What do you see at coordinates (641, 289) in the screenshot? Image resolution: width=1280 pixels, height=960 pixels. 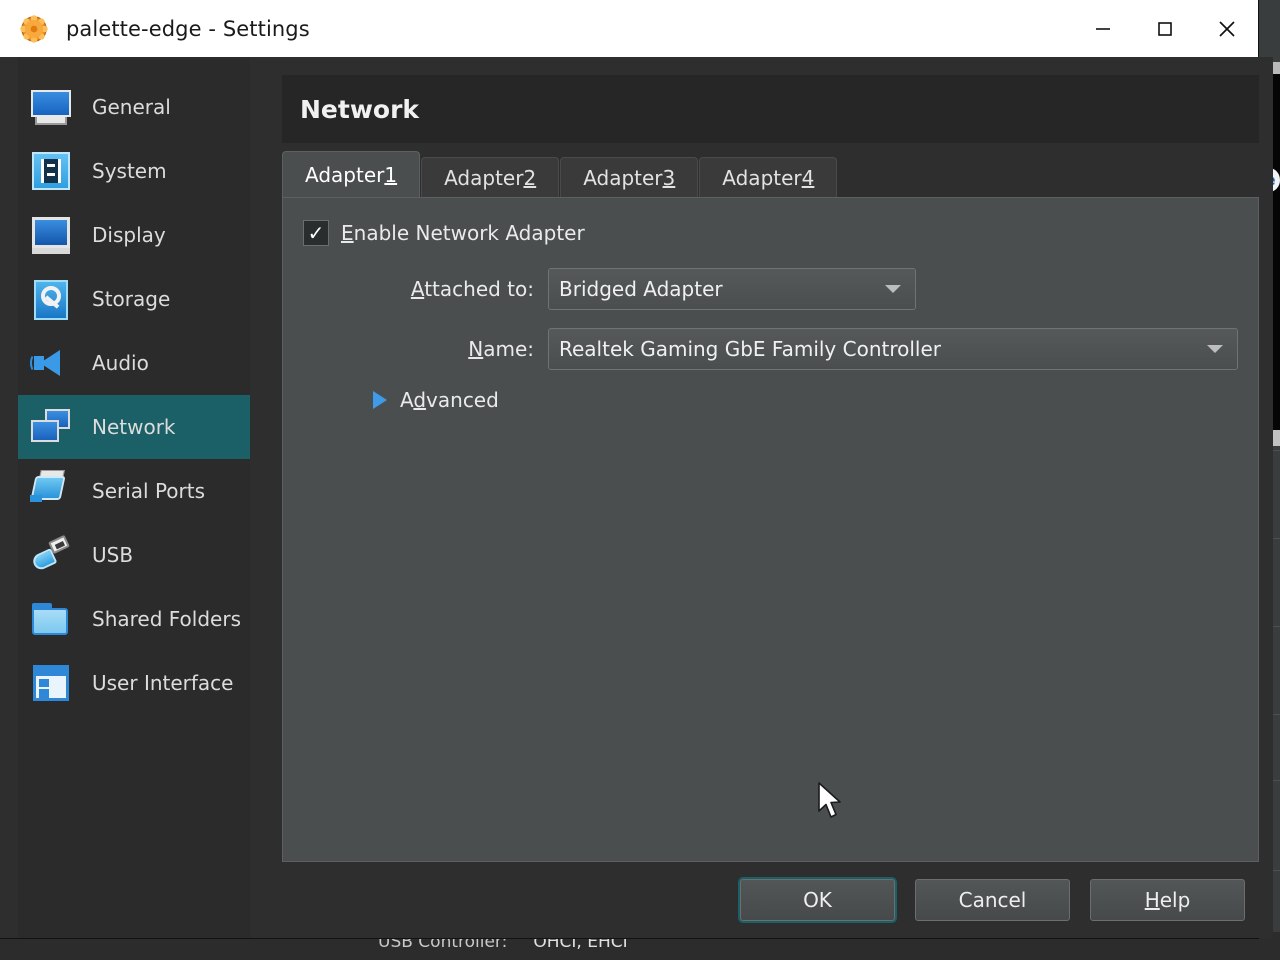 I see `attached-to-value: Bridged Adapter` at bounding box center [641, 289].